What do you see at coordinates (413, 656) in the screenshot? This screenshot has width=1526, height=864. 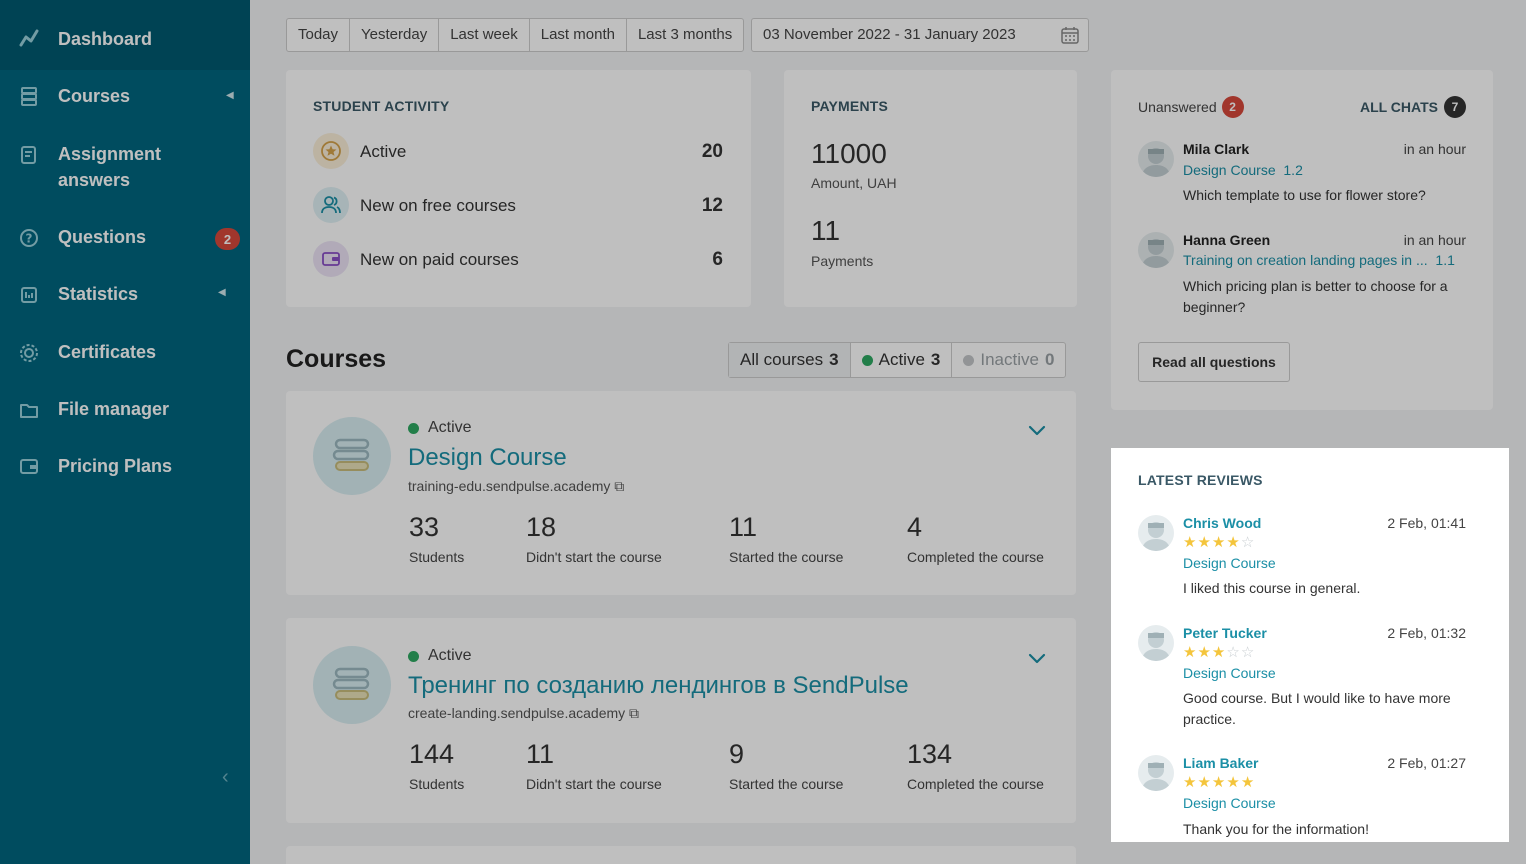 I see `active-dot-icon` at bounding box center [413, 656].